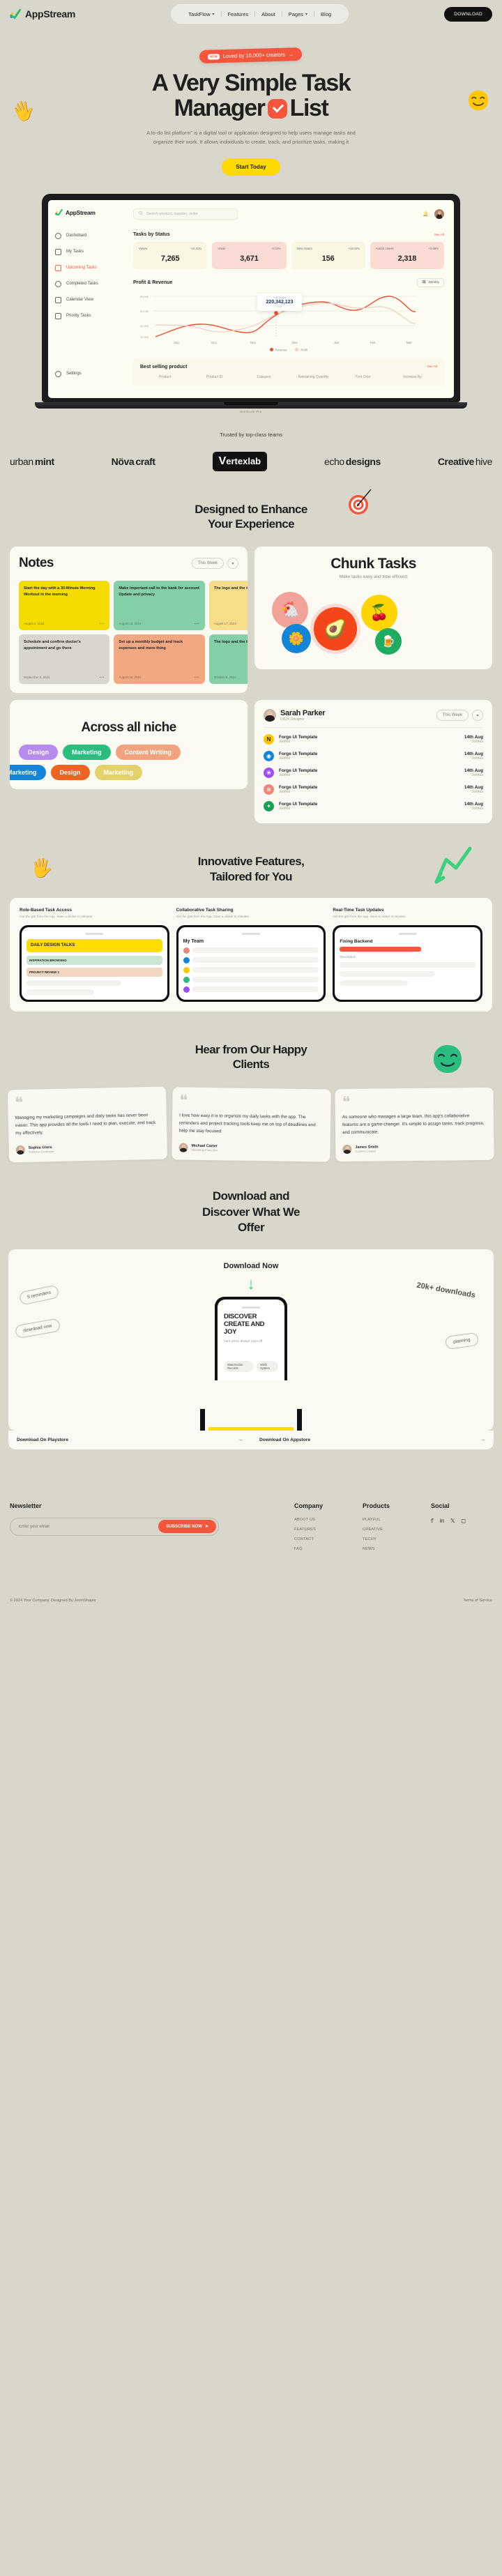 The height and width of the screenshot is (2576, 502). Describe the element at coordinates (373, 739) in the screenshot. I see `list-item: N Forge UI Template Joomla 14th Aug Joomla` at that location.